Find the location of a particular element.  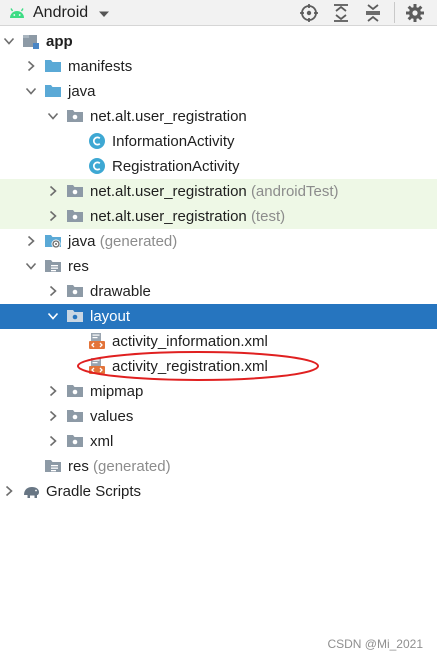

tree-item-name: activity_registration.xml is located at coordinates (190, 366).